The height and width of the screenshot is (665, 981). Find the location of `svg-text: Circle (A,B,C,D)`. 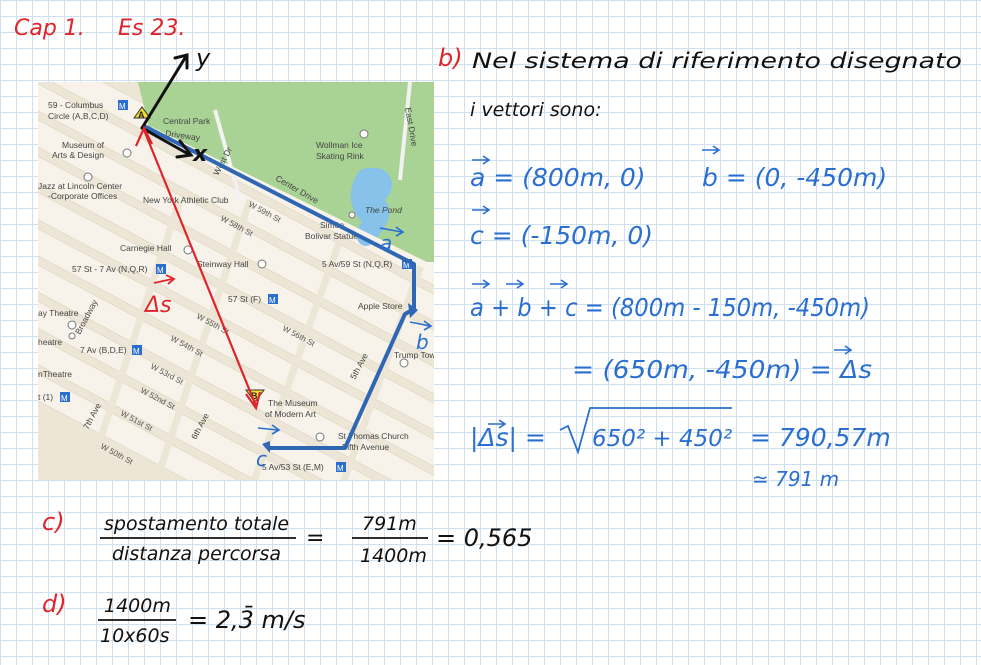

svg-text: Circle (A,B,C,D) is located at coordinates (78, 116).